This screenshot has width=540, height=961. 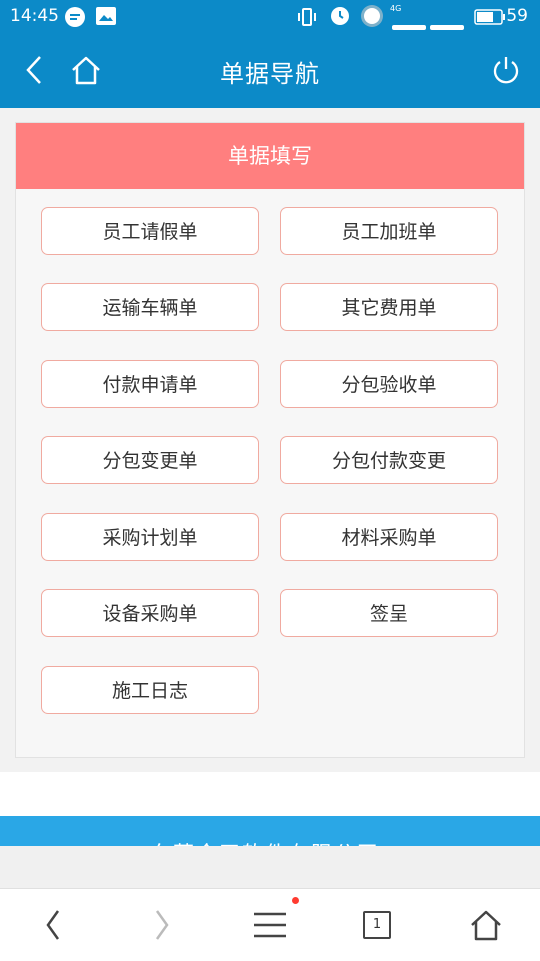 What do you see at coordinates (106, 18) in the screenshot?
I see `image-notification-icon` at bounding box center [106, 18].